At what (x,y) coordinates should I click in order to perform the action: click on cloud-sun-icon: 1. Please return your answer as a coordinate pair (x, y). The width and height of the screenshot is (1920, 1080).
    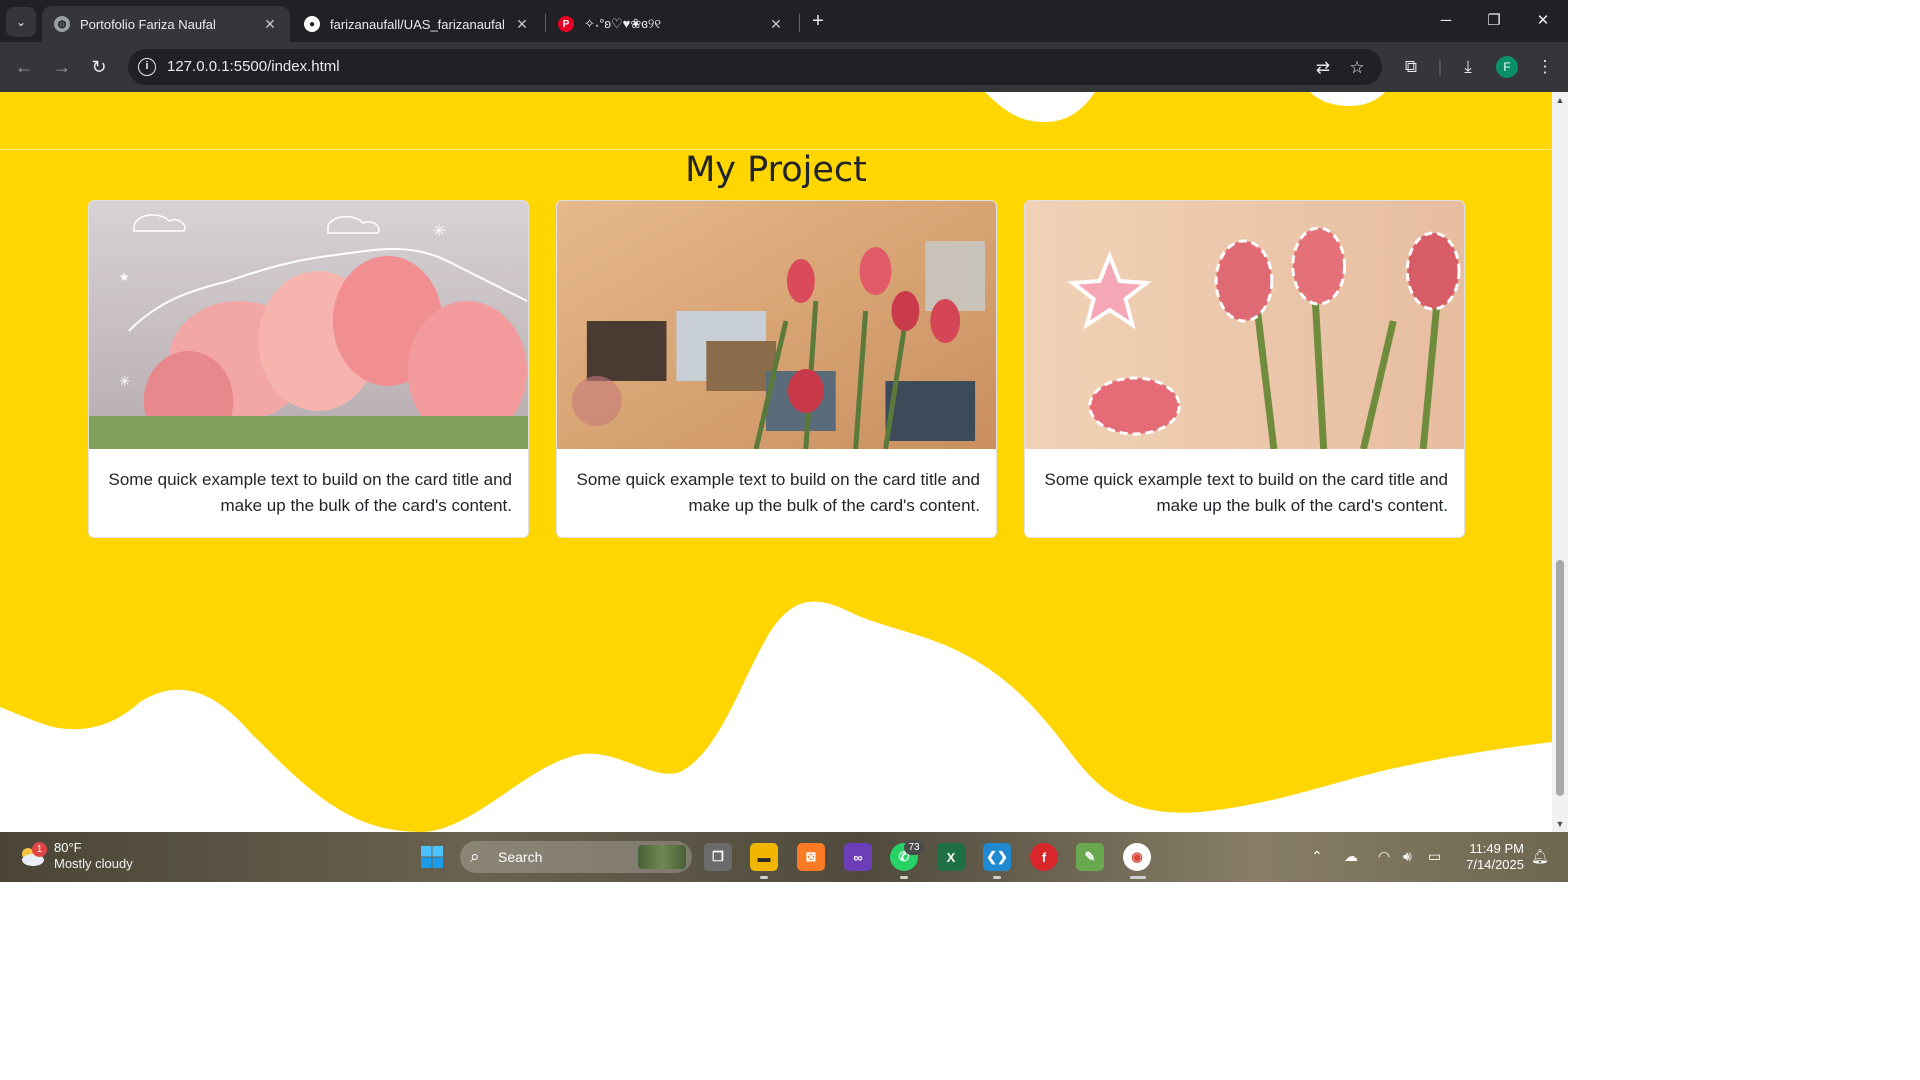
    Looking at the image, I should click on (32, 855).